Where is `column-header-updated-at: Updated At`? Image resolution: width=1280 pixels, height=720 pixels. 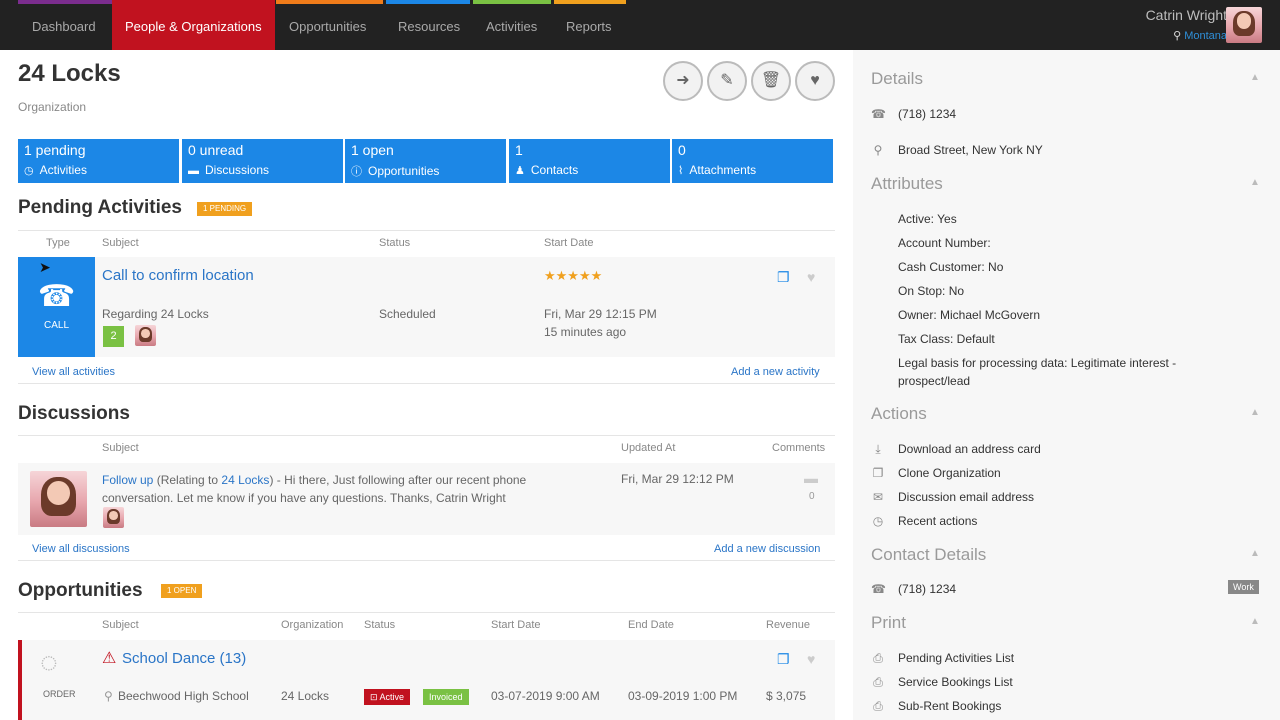
column-header-updated-at: Updated At is located at coordinates (648, 448).